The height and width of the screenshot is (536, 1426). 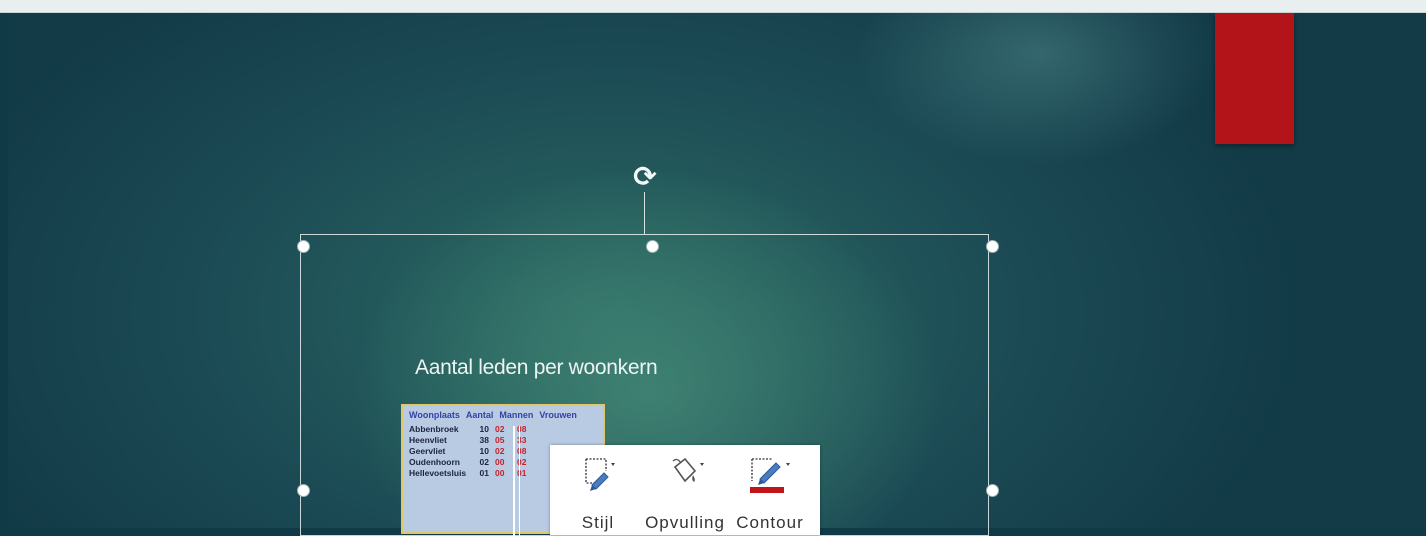 I want to click on slide-title: Aantal leden per woonkern, so click(x=536, y=367).